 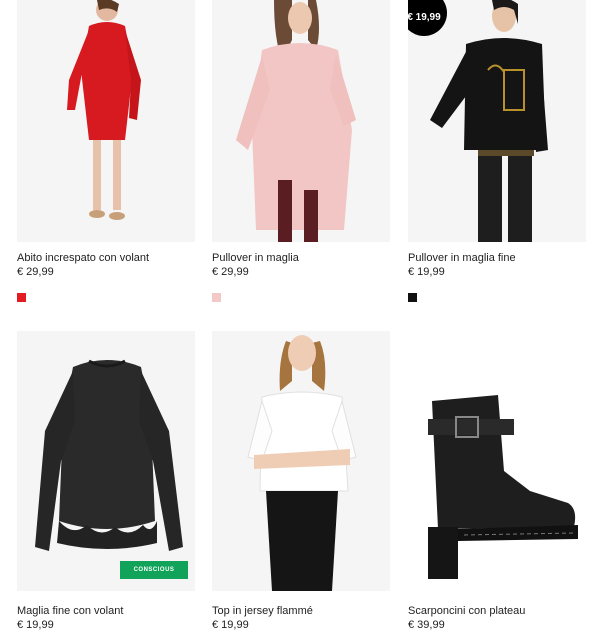 What do you see at coordinates (154, 570) in the screenshot?
I see `conscious-label: CONSCIOUS` at bounding box center [154, 570].